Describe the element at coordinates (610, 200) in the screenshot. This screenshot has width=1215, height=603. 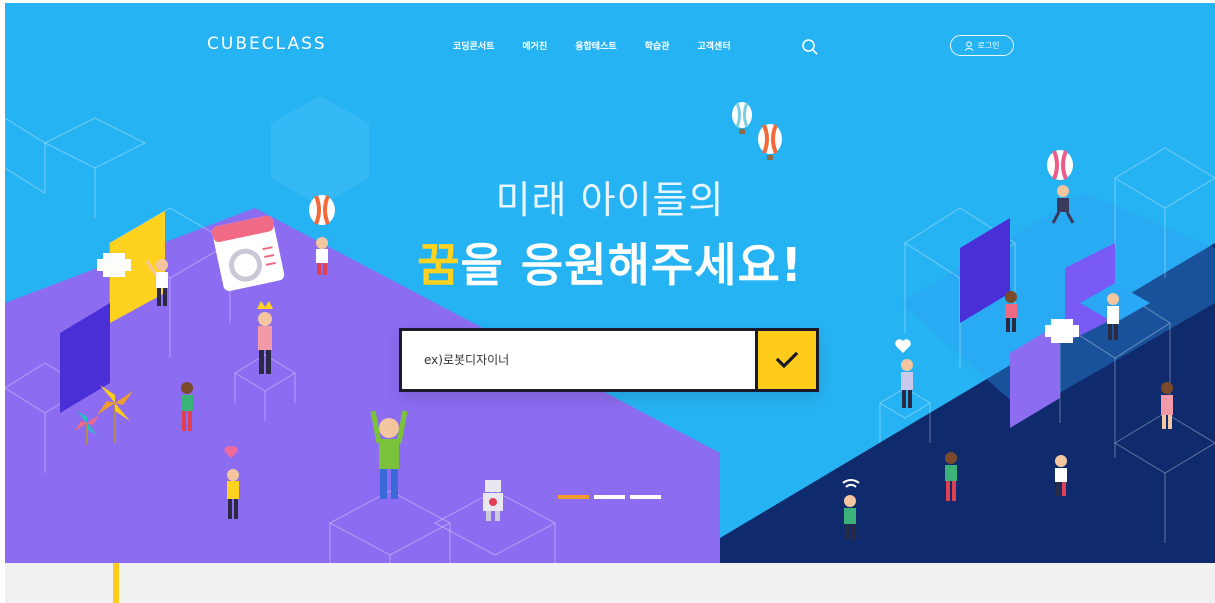
I see `hero-headline-line1: 미래 아이들의` at that location.